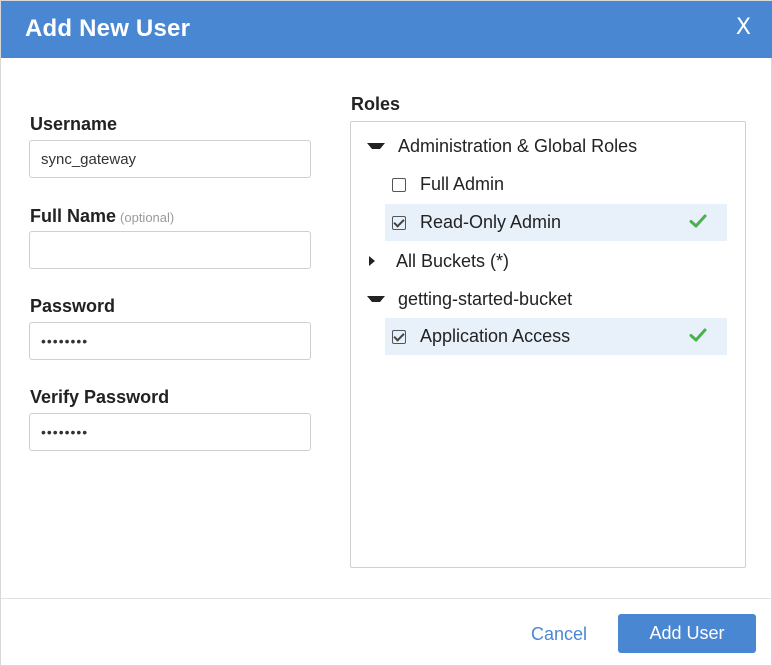 The width and height of the screenshot is (772, 666). I want to click on verify-password-input, so click(170, 432).